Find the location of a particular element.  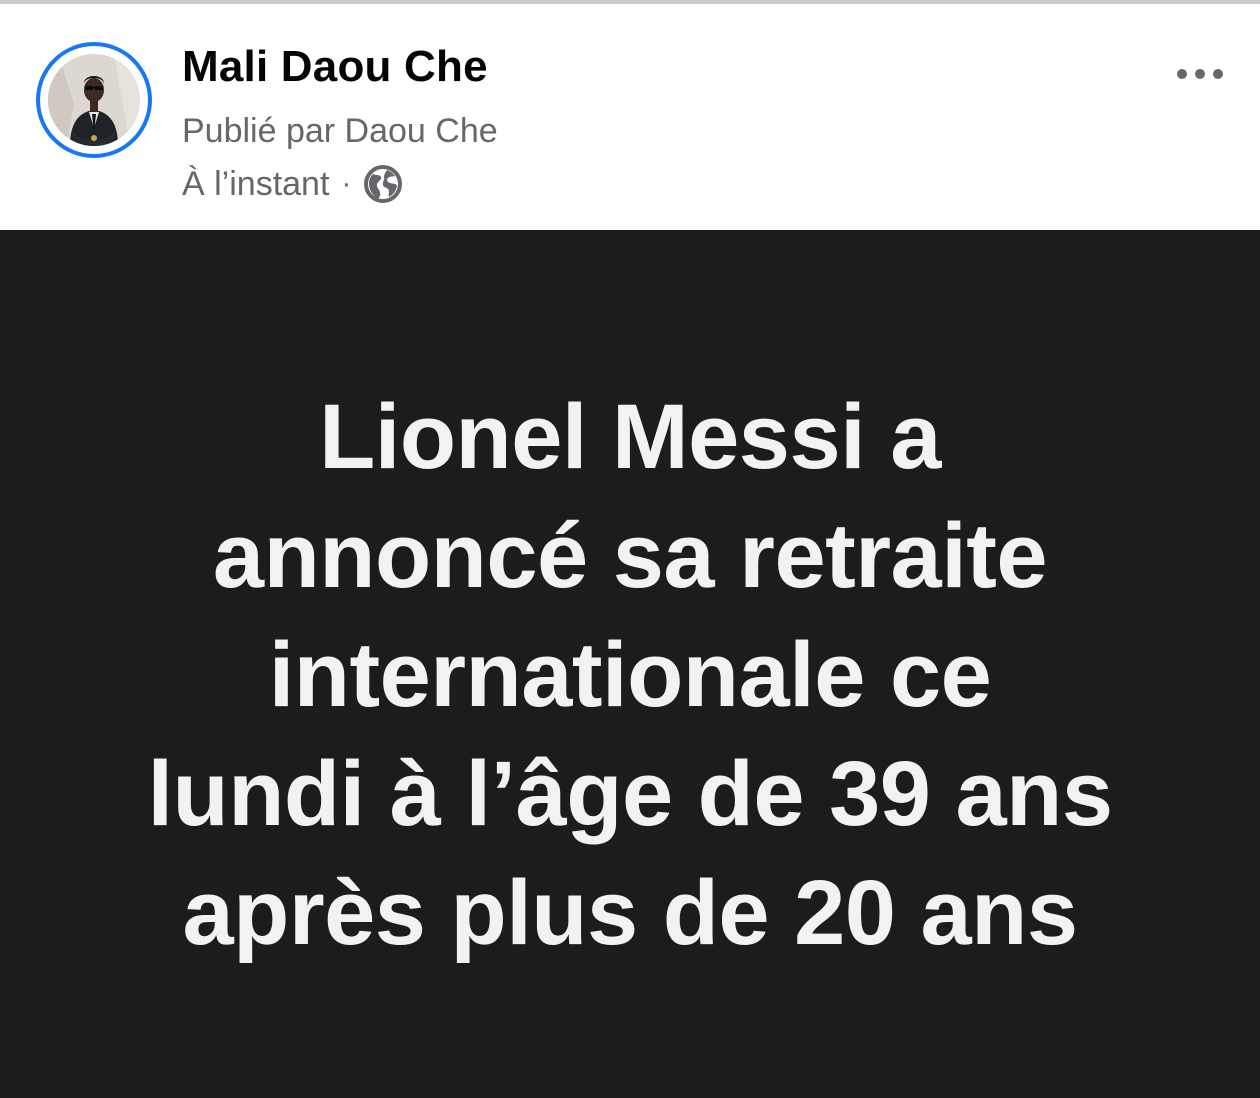

more-options-button is located at coordinates (1200, 74).